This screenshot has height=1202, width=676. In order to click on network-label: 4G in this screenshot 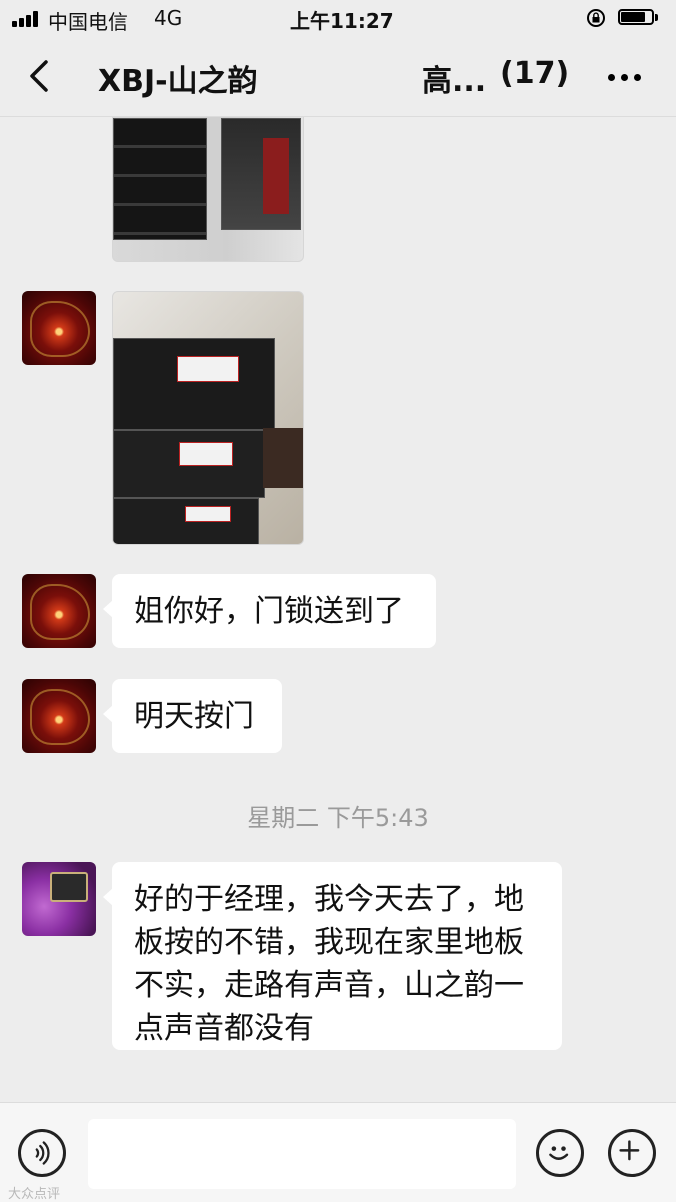, I will do `click(168, 18)`.